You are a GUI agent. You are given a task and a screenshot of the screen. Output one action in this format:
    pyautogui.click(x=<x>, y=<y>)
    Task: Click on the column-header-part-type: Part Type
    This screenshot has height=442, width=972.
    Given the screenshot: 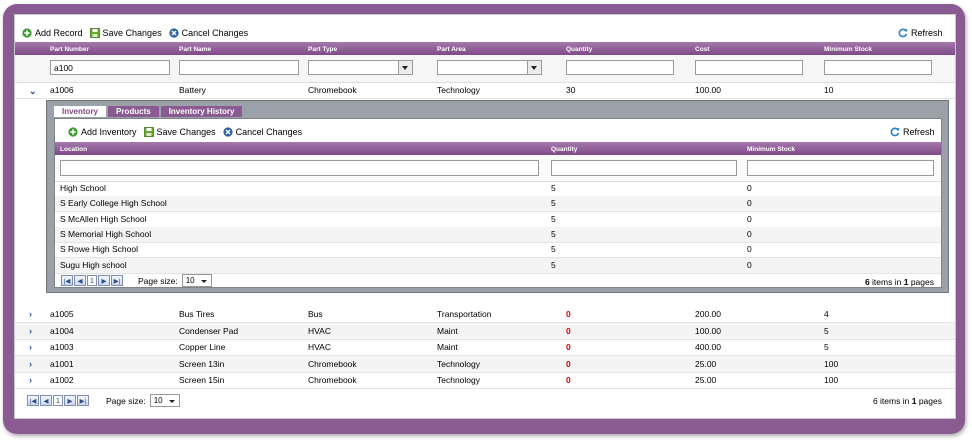 What is the action you would take?
    pyautogui.click(x=322, y=49)
    